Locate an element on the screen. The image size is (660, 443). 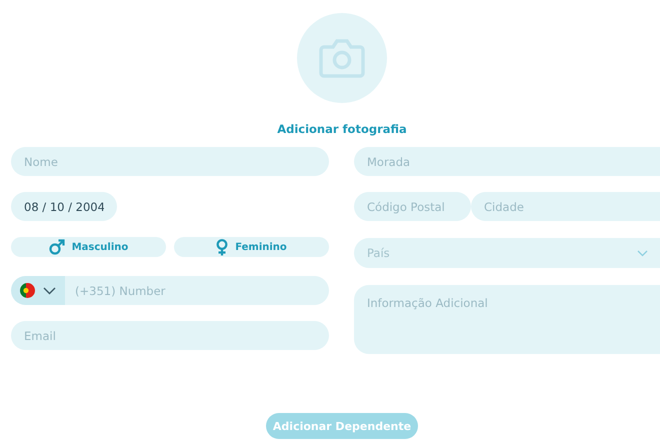
female-option: Feminino is located at coordinates (251, 247).